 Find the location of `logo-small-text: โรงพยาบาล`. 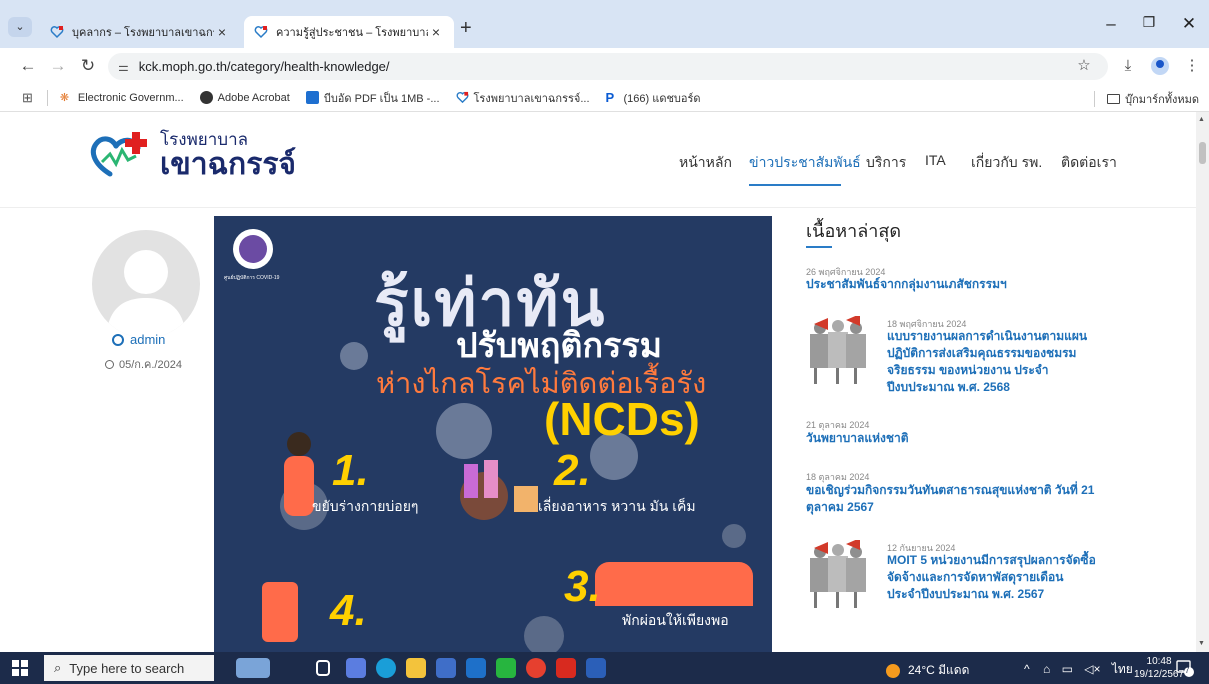

logo-small-text: โรงพยาบาล is located at coordinates (204, 139).